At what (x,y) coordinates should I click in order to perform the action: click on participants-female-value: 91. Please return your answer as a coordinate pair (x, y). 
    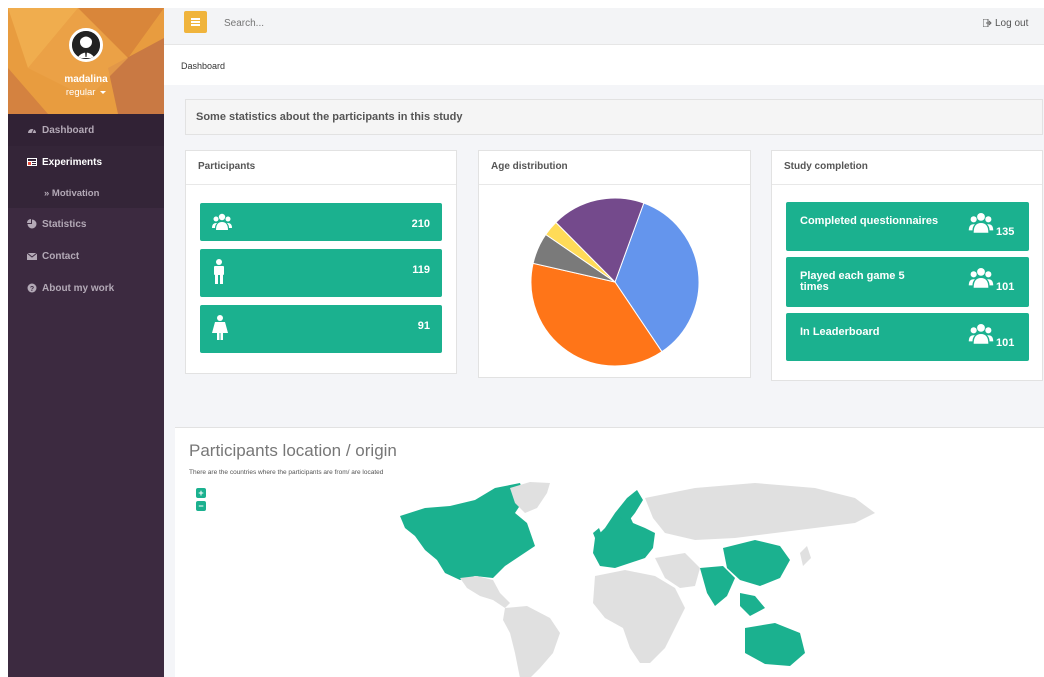
    Looking at the image, I should click on (423, 326).